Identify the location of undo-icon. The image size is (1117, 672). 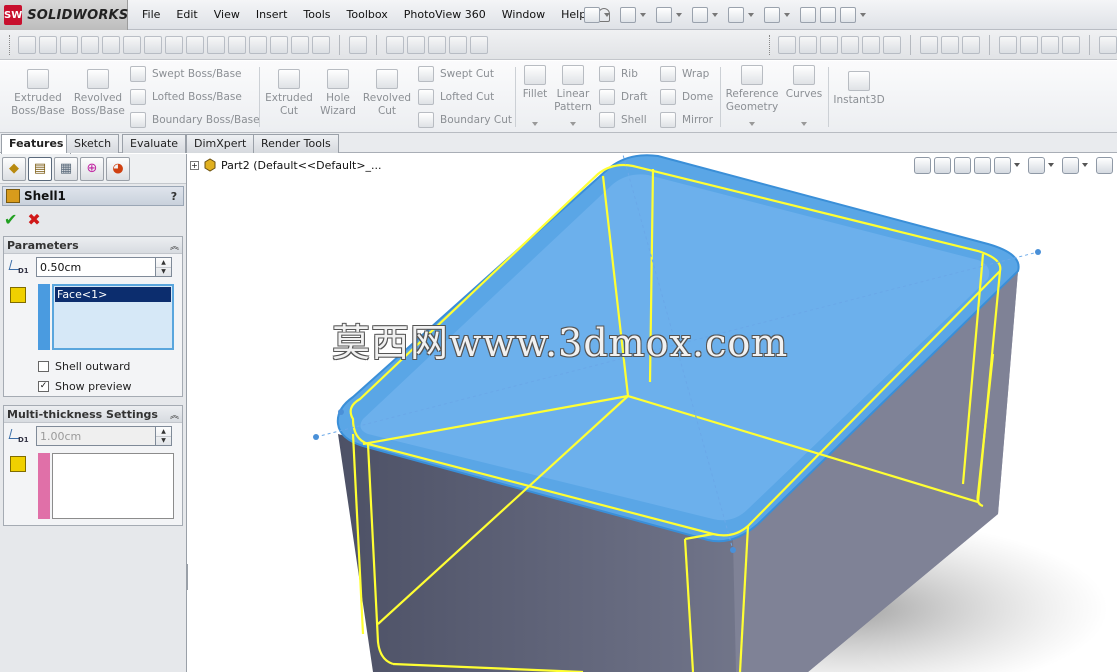
(736, 15).